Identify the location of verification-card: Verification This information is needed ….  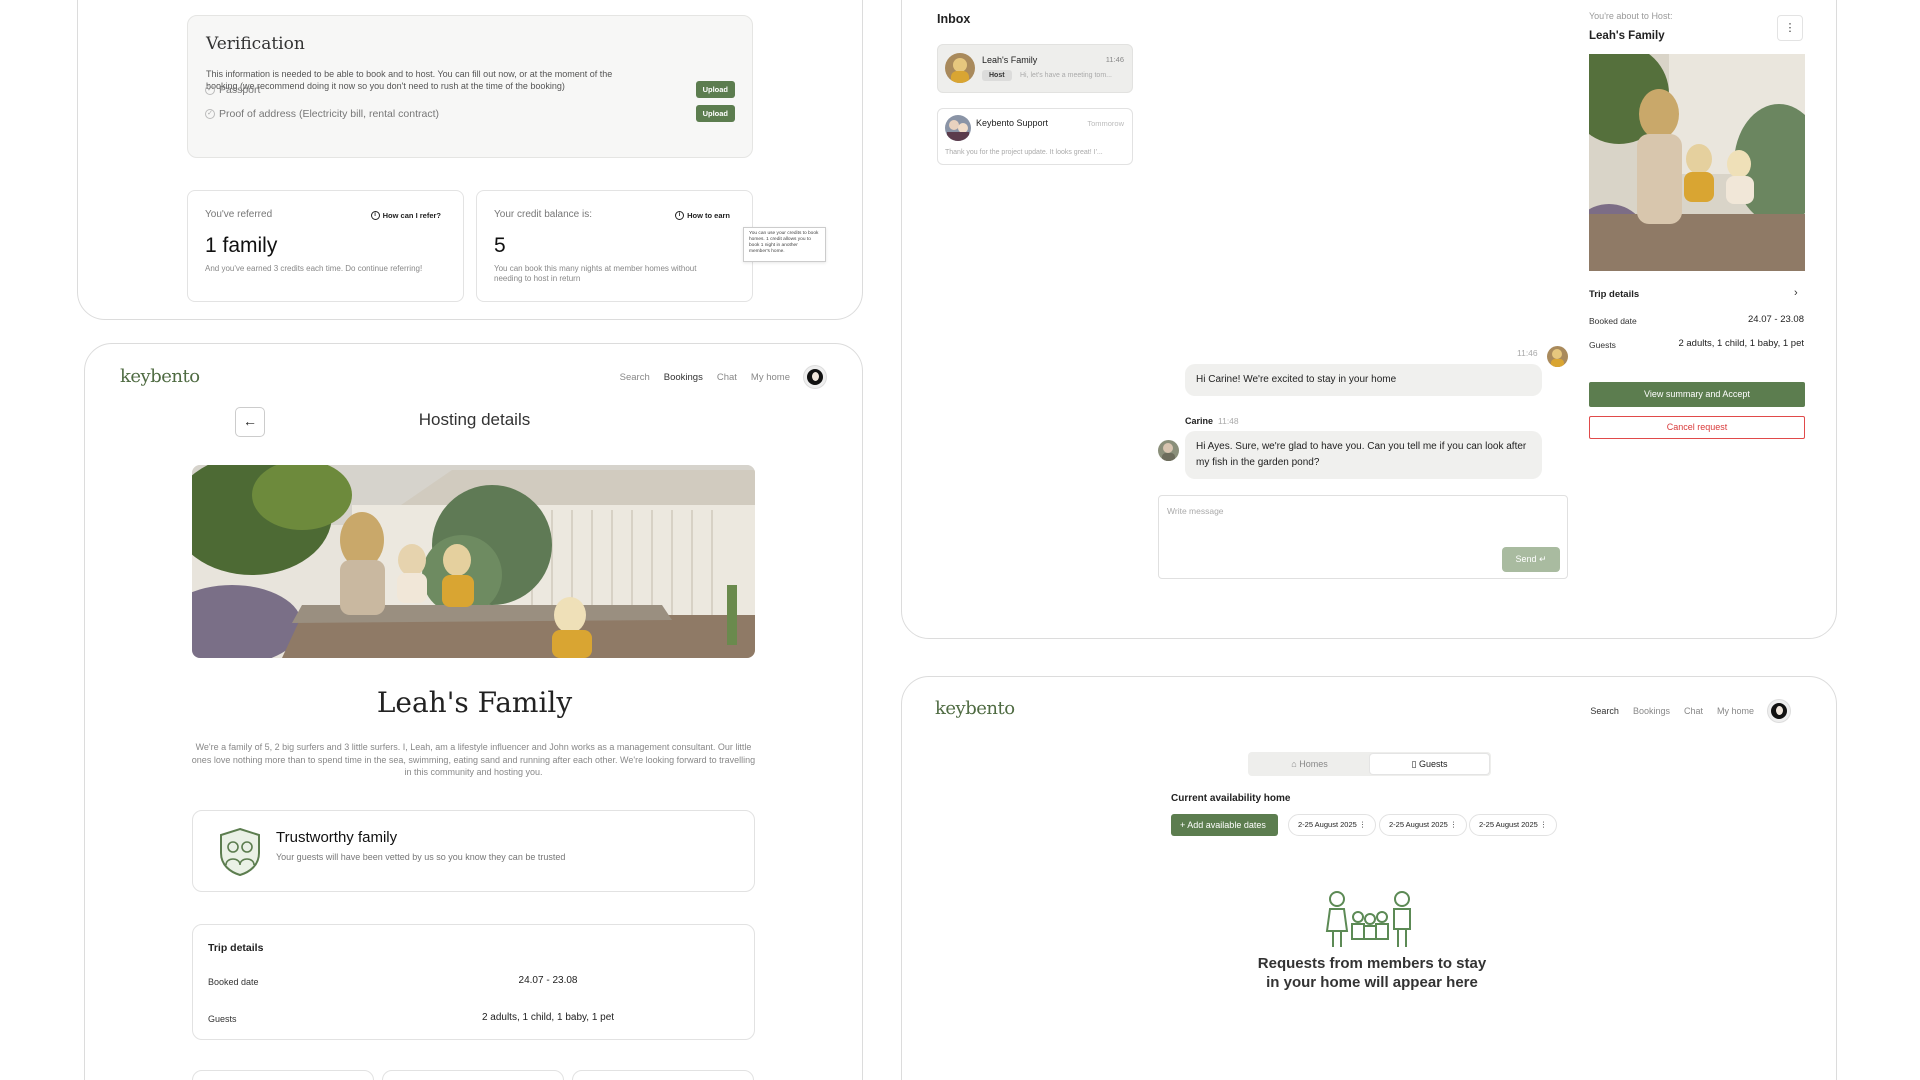
(470, 86).